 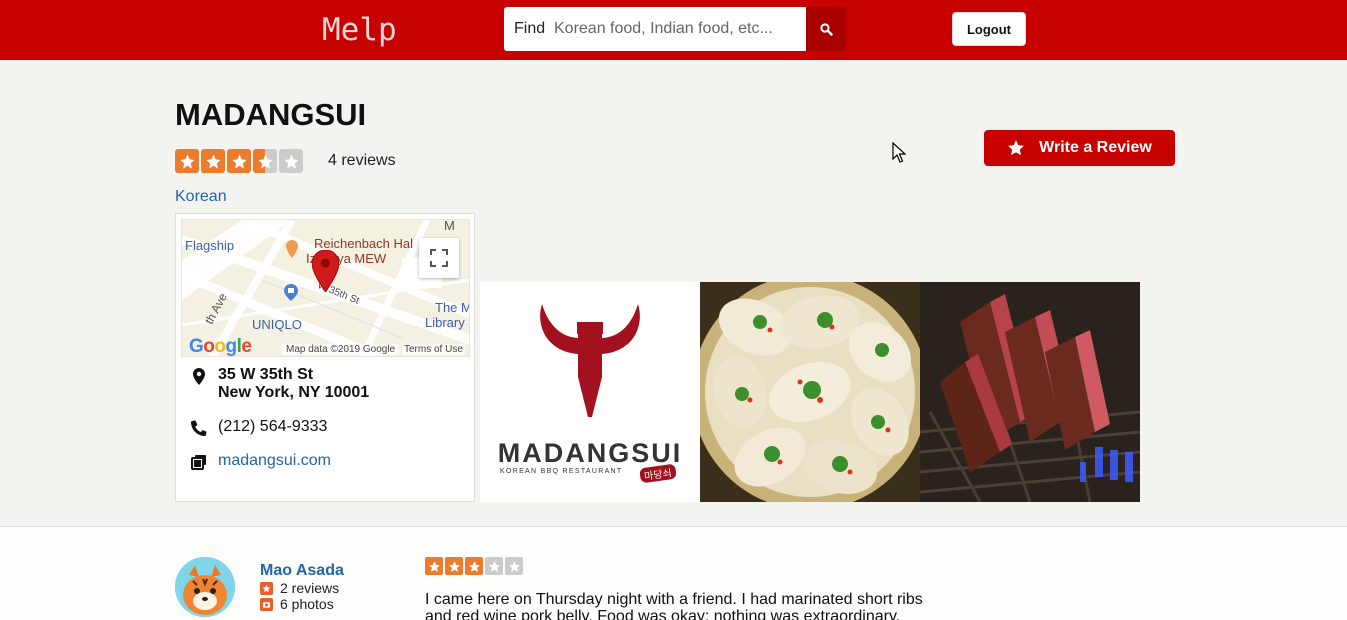 What do you see at coordinates (452, 307) in the screenshot?
I see `map-label-the-m: The M` at bounding box center [452, 307].